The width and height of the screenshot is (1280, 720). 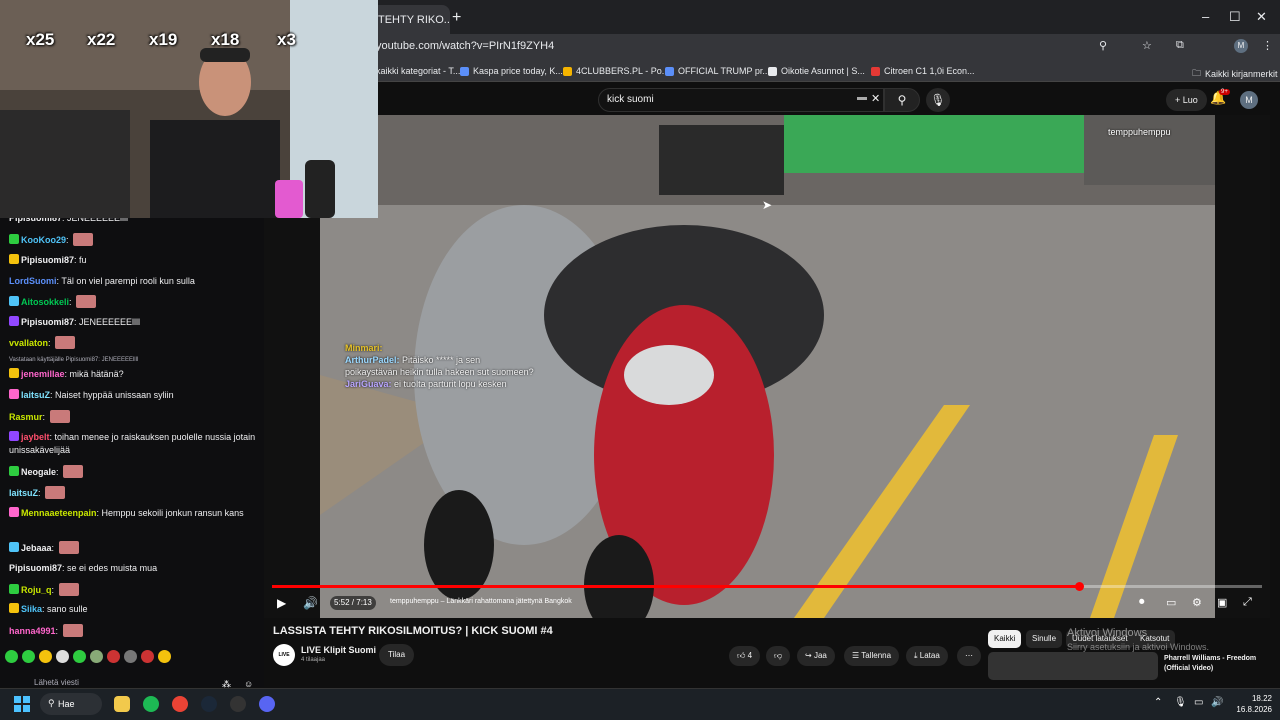 What do you see at coordinates (28, 343) in the screenshot?
I see `chat-username: vvallaton` at bounding box center [28, 343].